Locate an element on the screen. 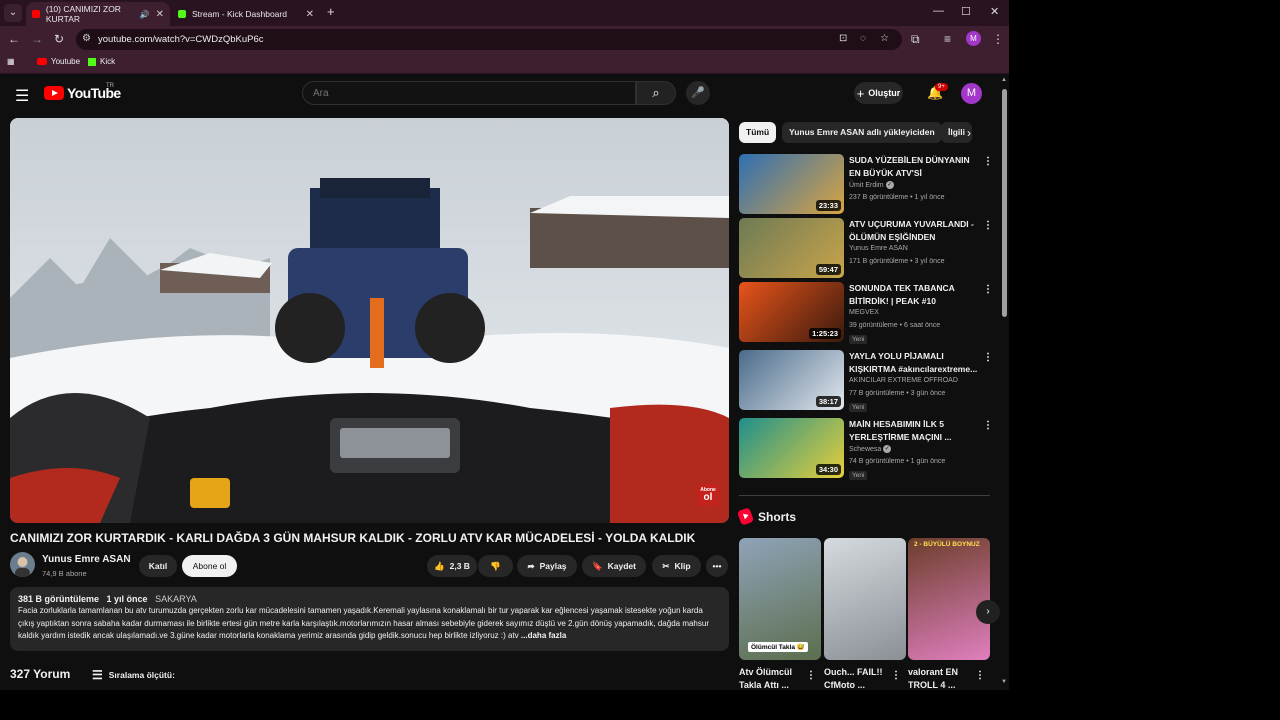  new-tab-button: + is located at coordinates (331, 11).